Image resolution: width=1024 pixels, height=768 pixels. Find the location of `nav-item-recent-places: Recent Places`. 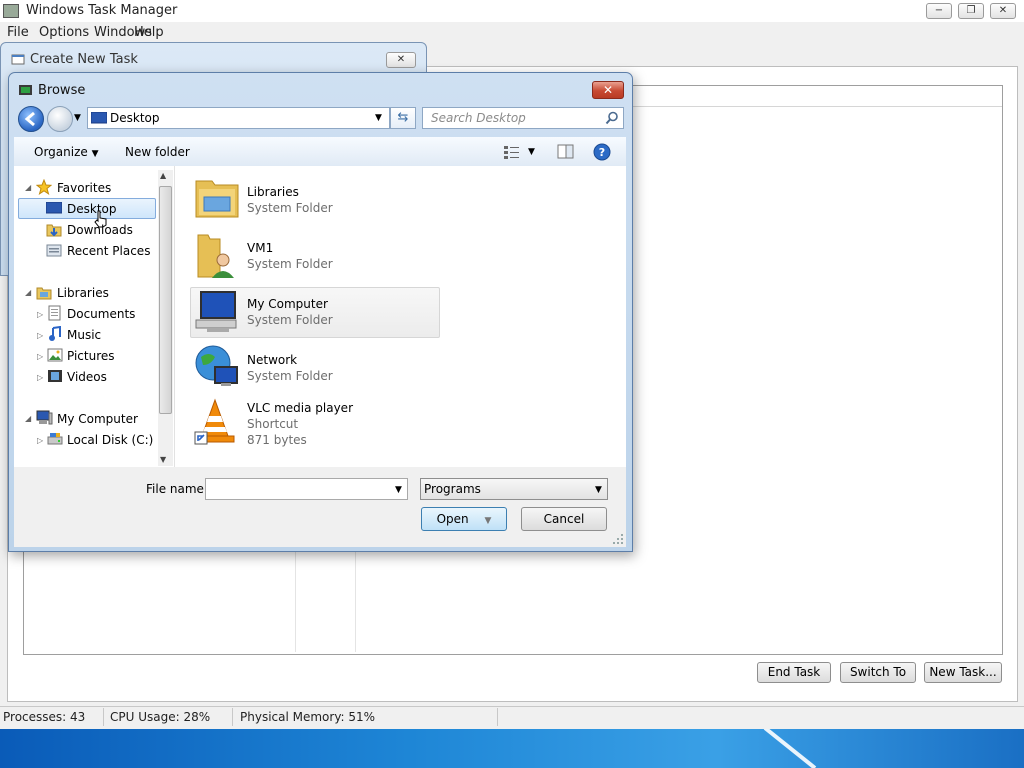

nav-item-recent-places: Recent Places is located at coordinates (108, 251).